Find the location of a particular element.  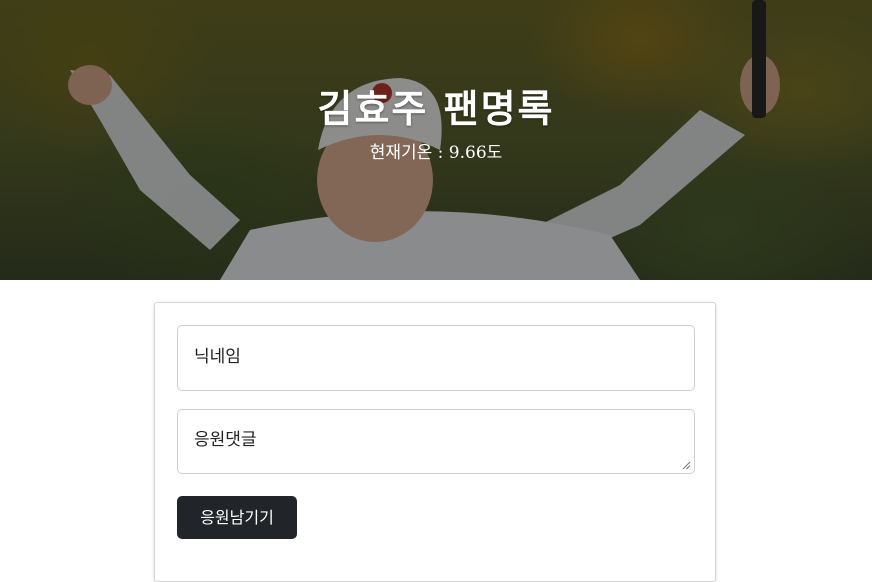

submit-cheer-button: 응원남기기 is located at coordinates (237, 517).